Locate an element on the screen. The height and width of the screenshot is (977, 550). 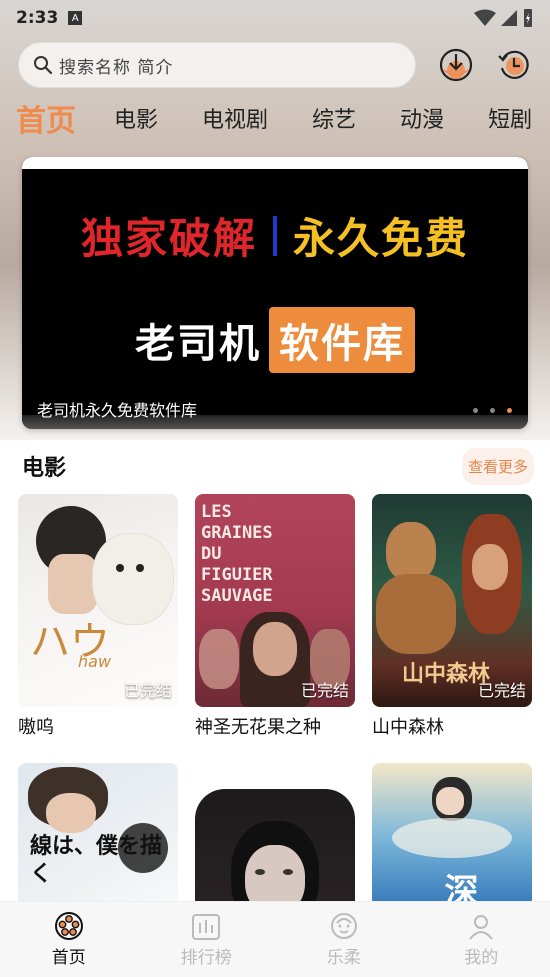
battery-icon is located at coordinates (528, 18).